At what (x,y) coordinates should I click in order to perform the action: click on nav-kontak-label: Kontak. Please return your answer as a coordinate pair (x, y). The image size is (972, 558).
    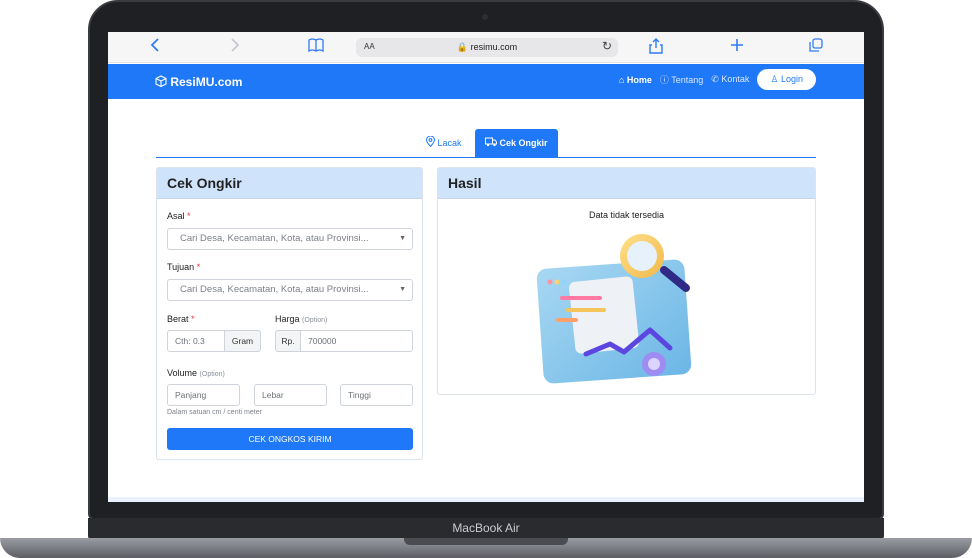
    Looking at the image, I should click on (735, 79).